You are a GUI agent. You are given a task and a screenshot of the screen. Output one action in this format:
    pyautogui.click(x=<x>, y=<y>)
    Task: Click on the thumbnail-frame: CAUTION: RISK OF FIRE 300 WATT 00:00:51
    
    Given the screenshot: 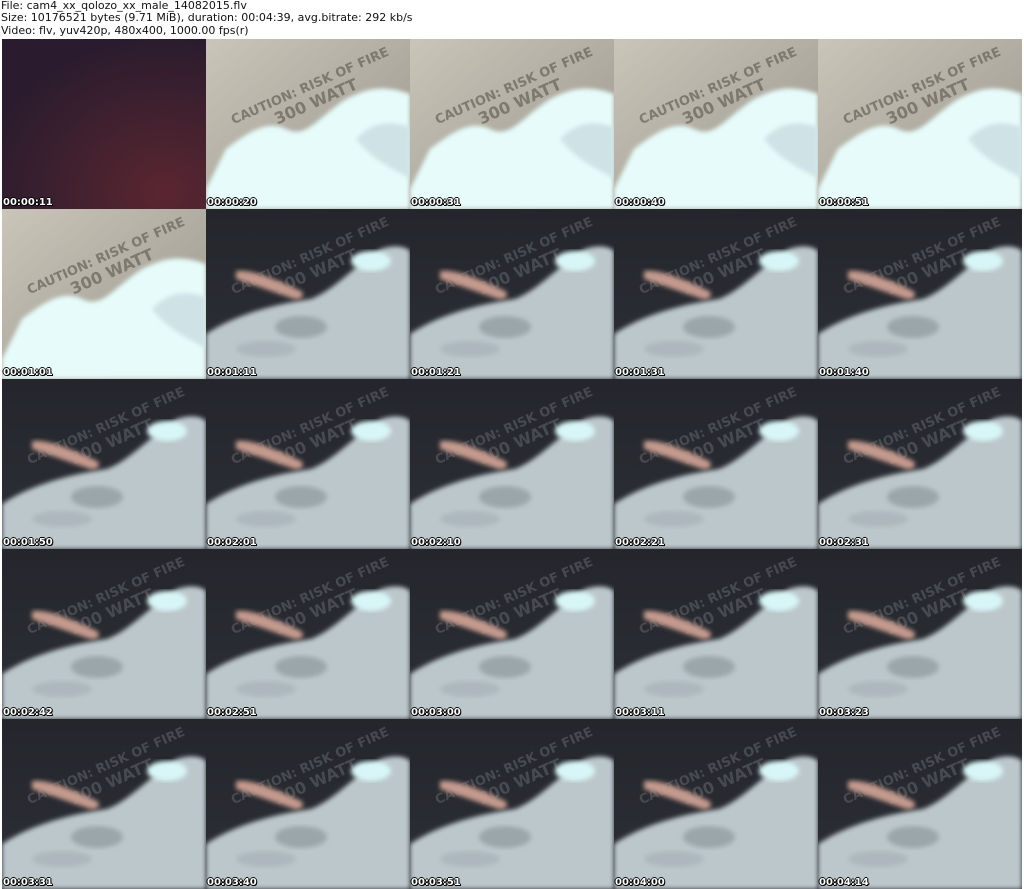 What is the action you would take?
    pyautogui.click(x=920, y=124)
    